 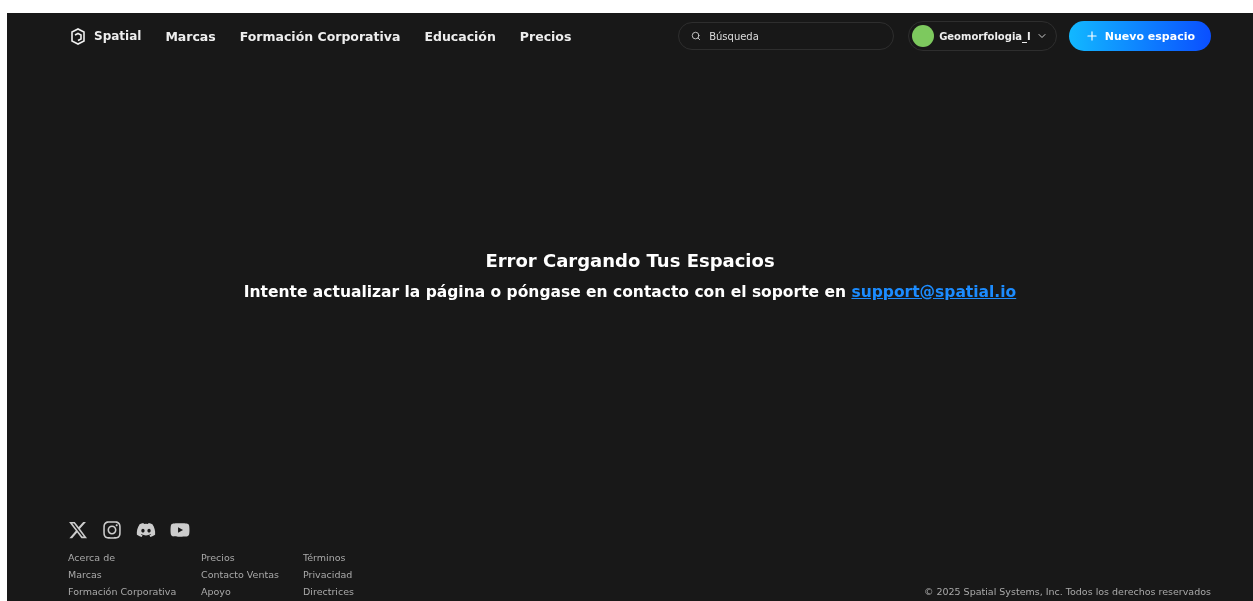 I want to click on logo-text: Spatial, so click(x=118, y=36).